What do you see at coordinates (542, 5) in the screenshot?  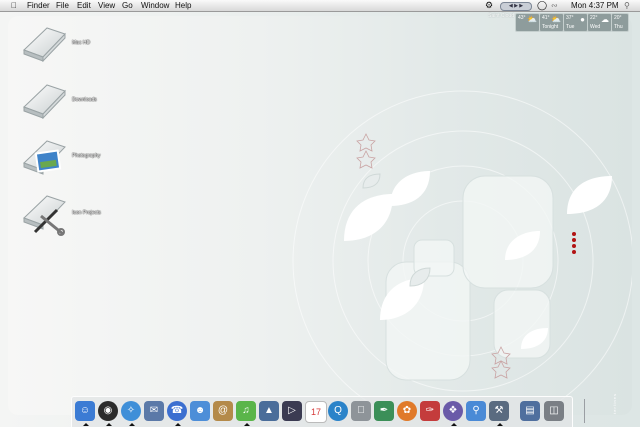 I see `chat-bubble-icon: ◯` at bounding box center [542, 5].